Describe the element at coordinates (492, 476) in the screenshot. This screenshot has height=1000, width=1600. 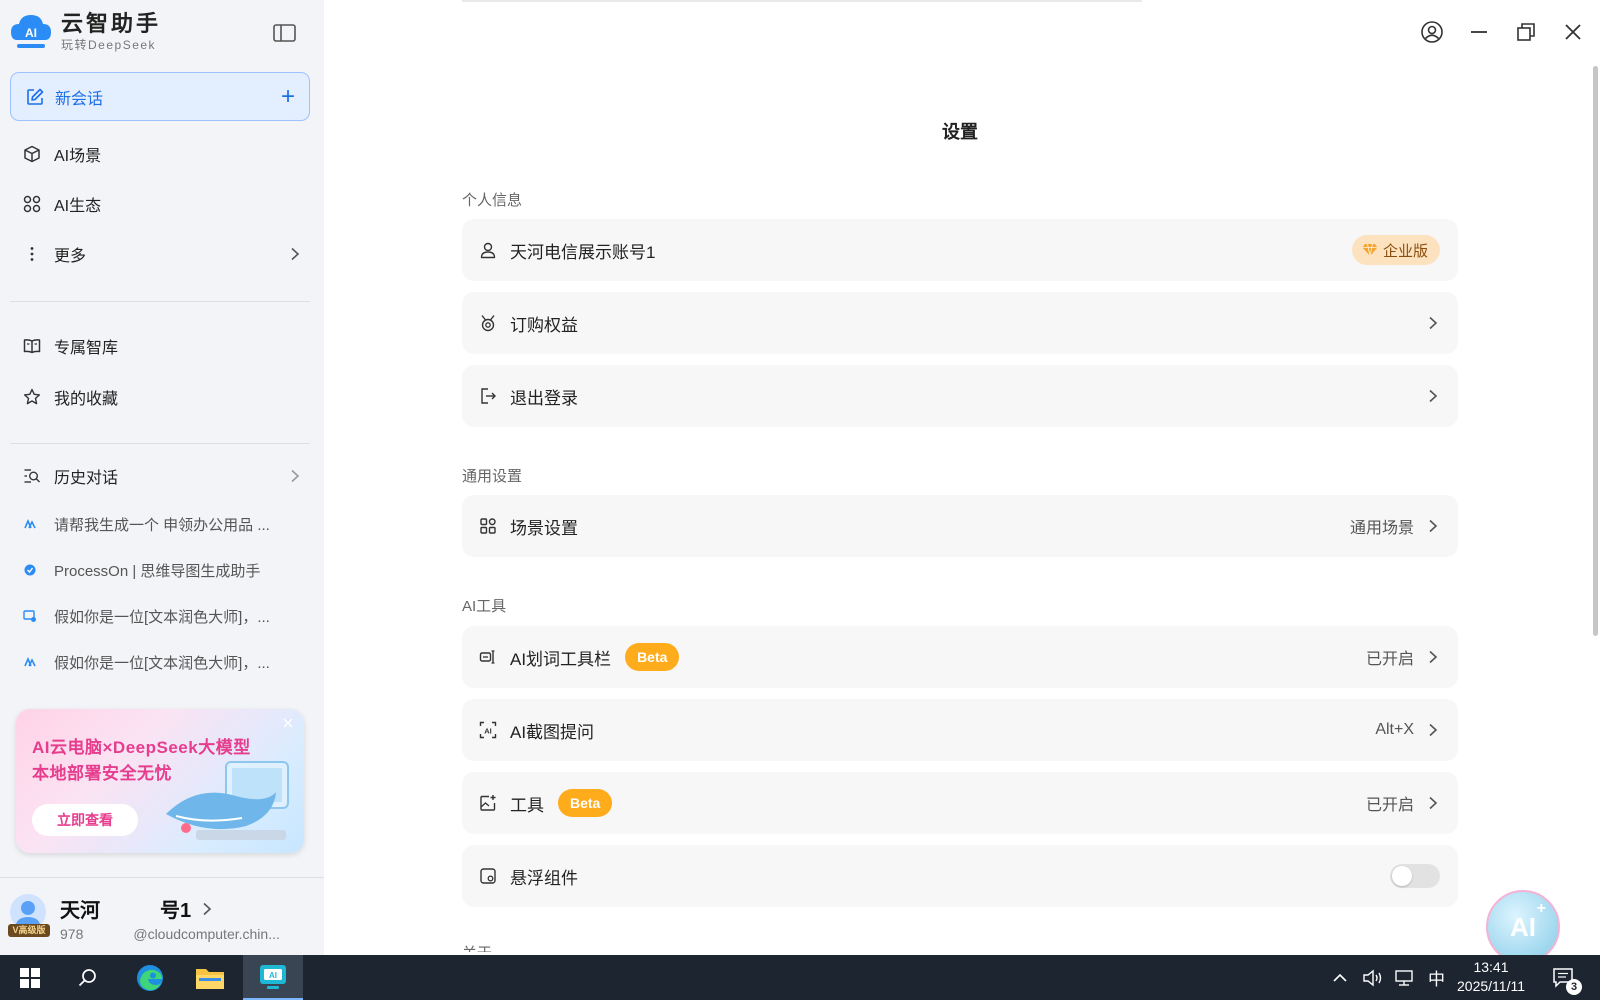
I see `section-title-general: 通用设置` at that location.